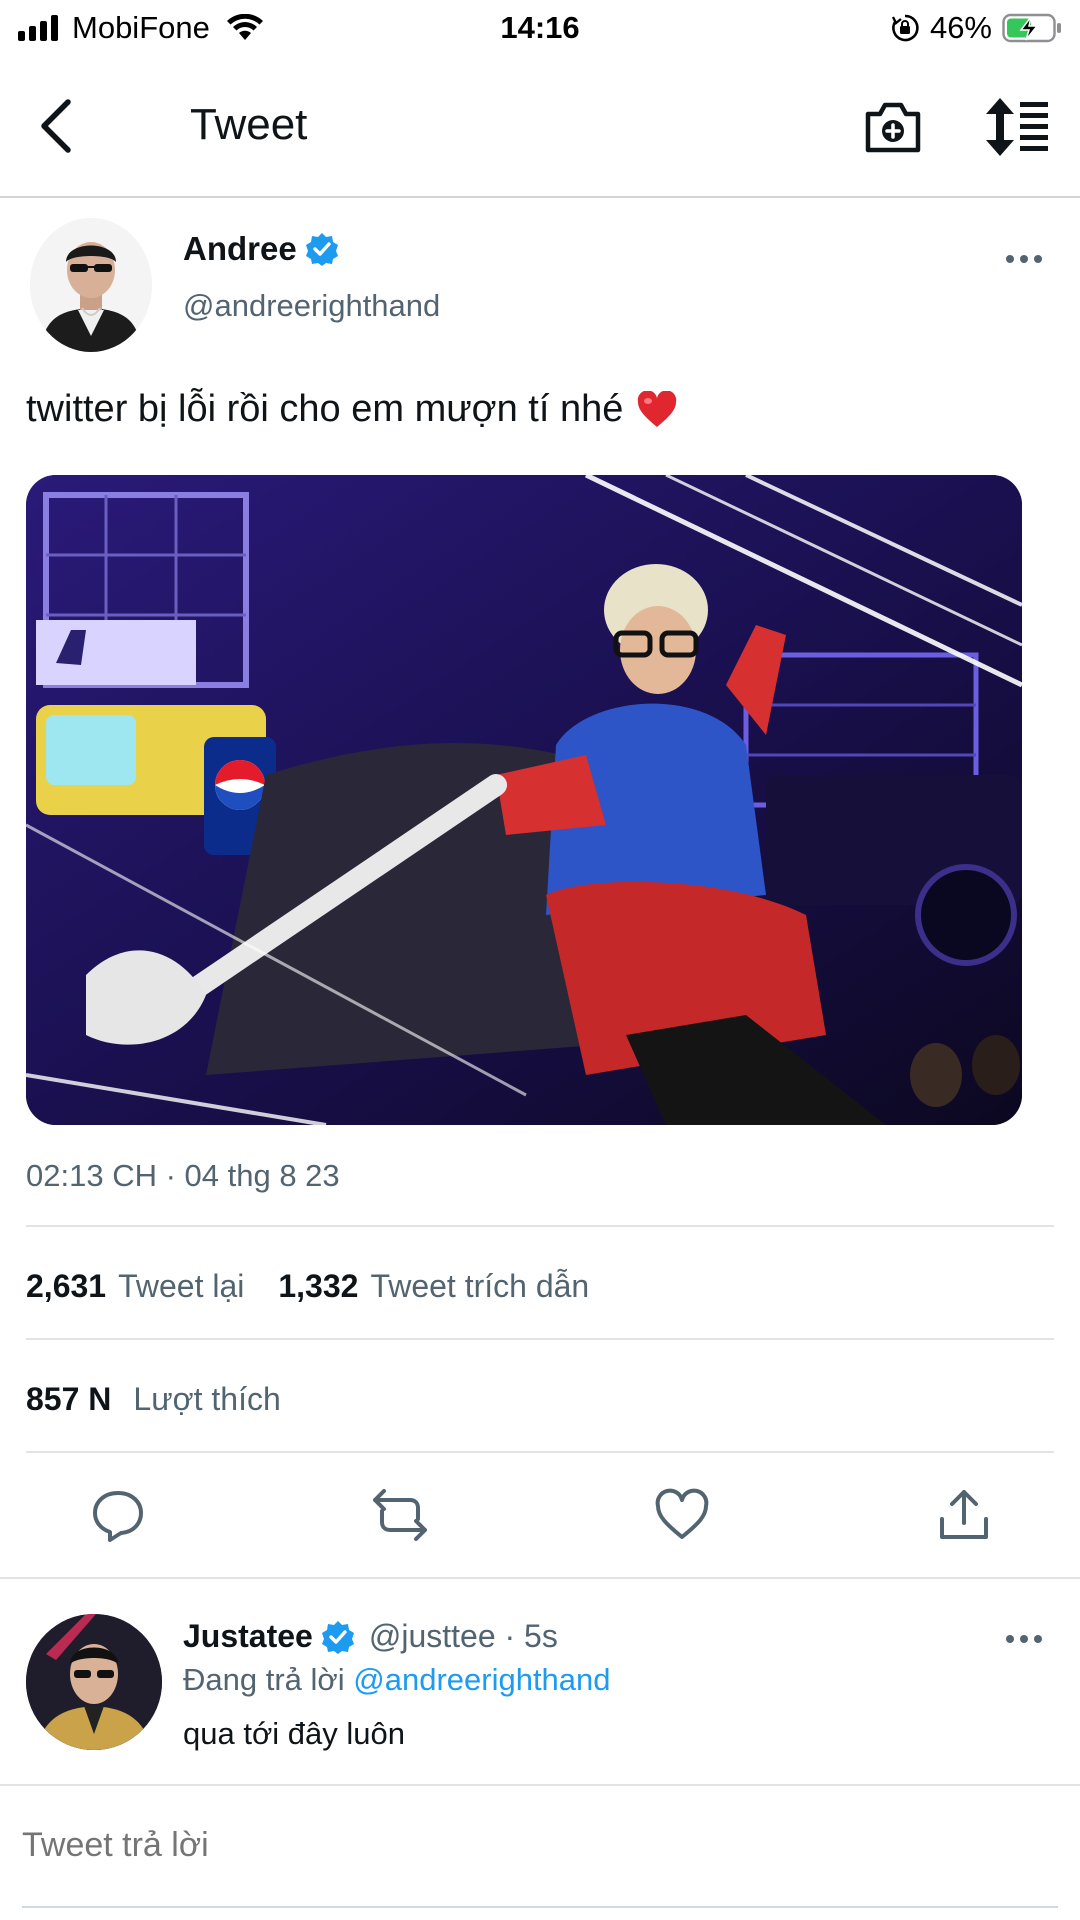  I want to click on replying-to-mention: @andreerighthand, so click(481, 1679).